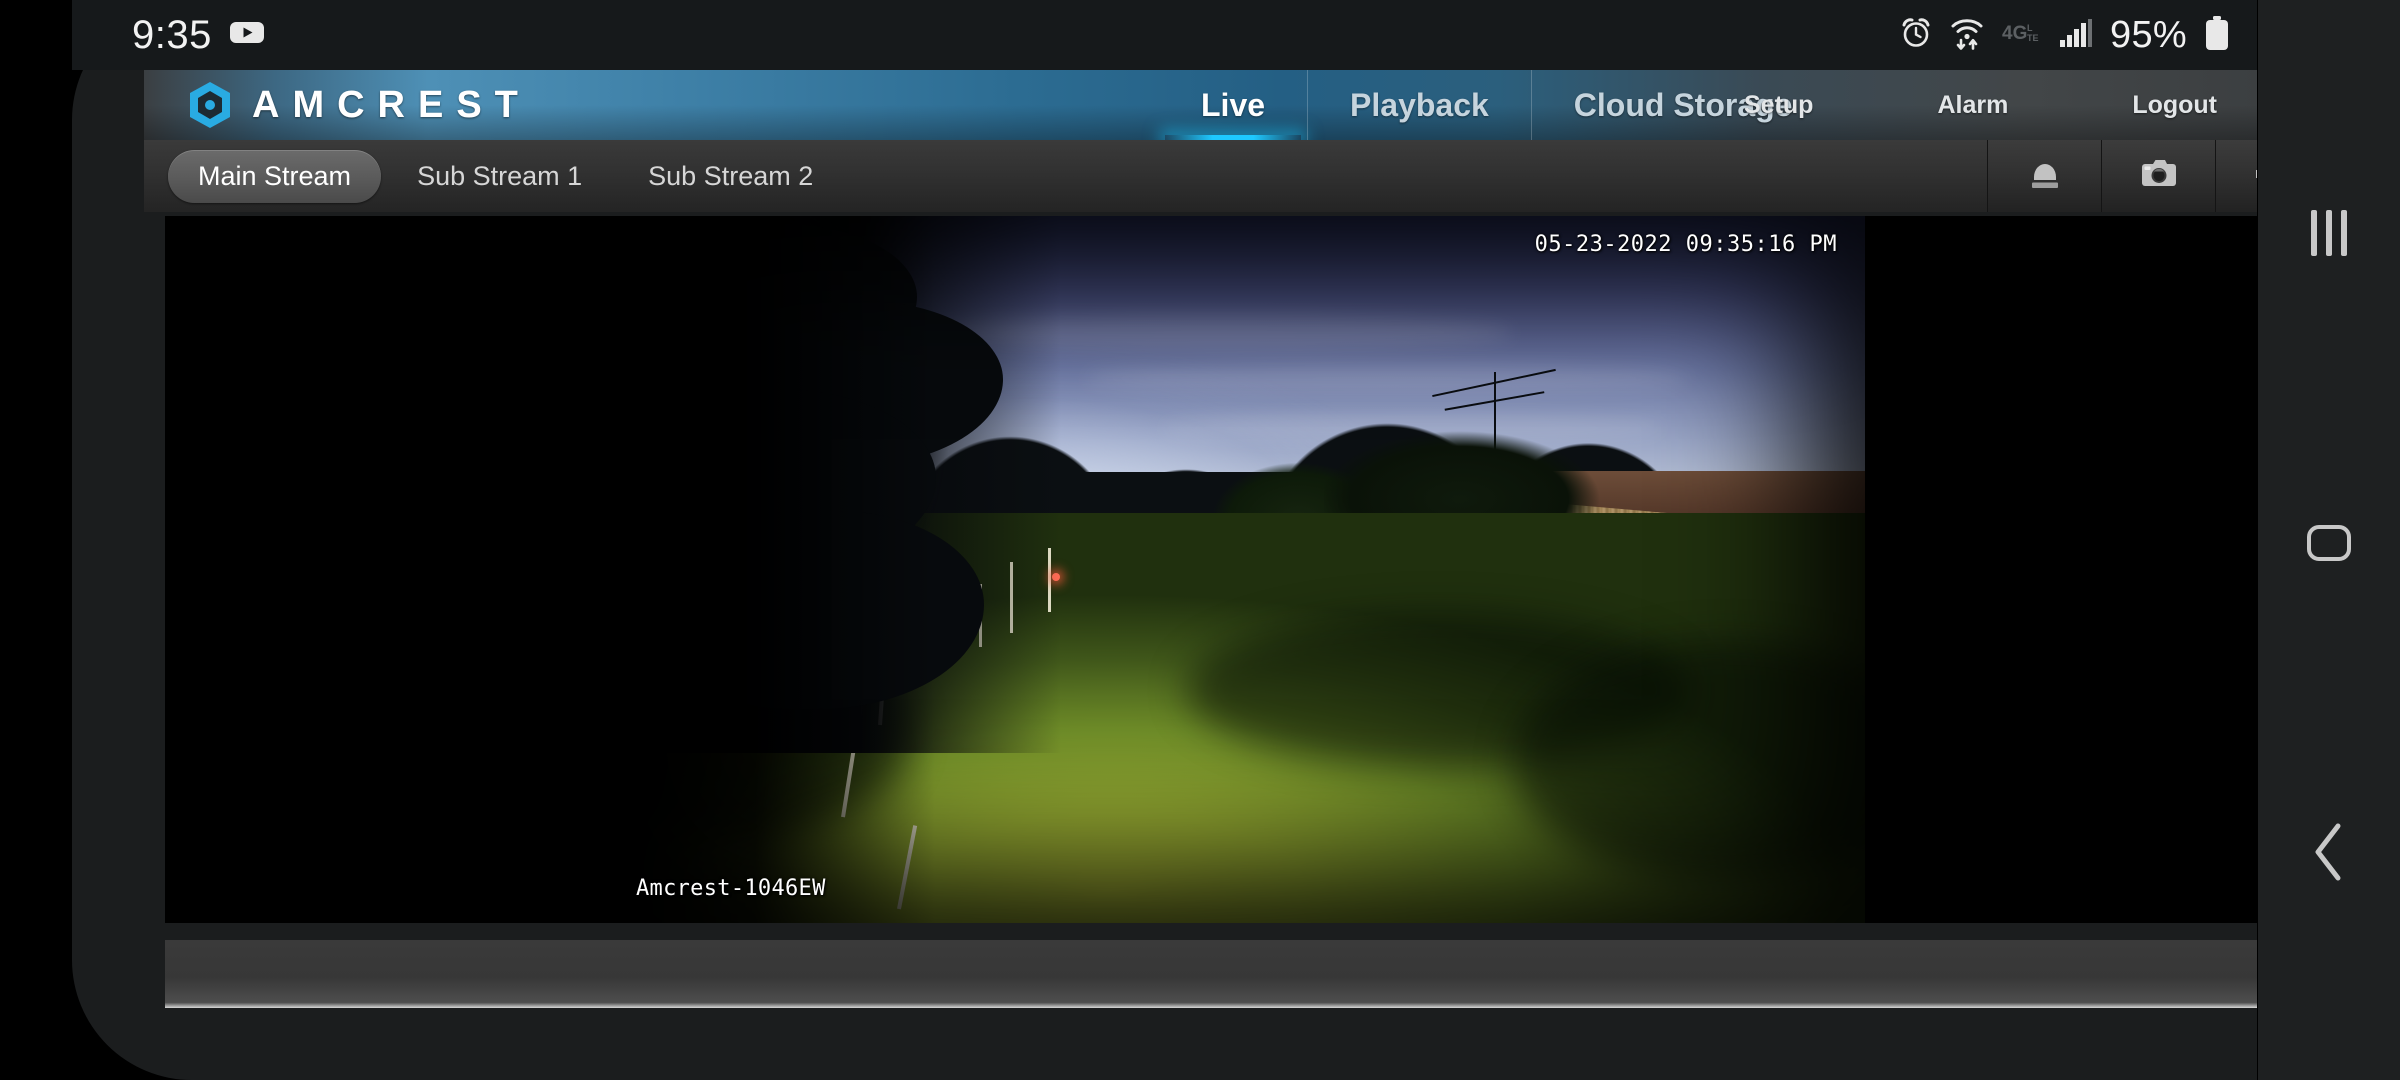 The width and height of the screenshot is (2400, 1080). Describe the element at coordinates (1233, 105) in the screenshot. I see `nav-live: Live` at that location.